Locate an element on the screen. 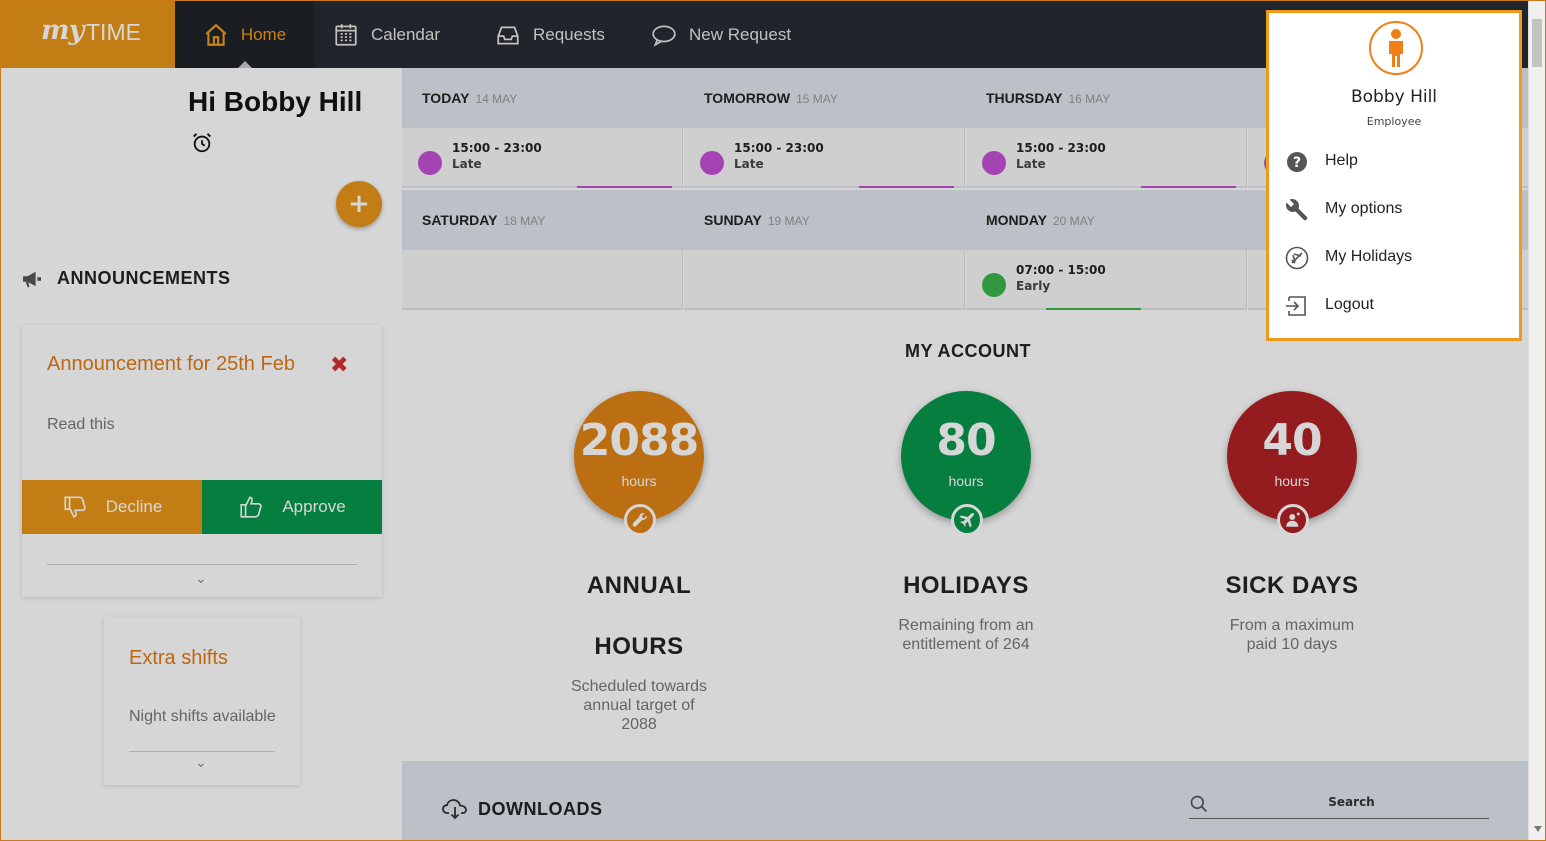 The height and width of the screenshot is (841, 1546). menu-item-my-holidays: My Holidays is located at coordinates (1394, 258).